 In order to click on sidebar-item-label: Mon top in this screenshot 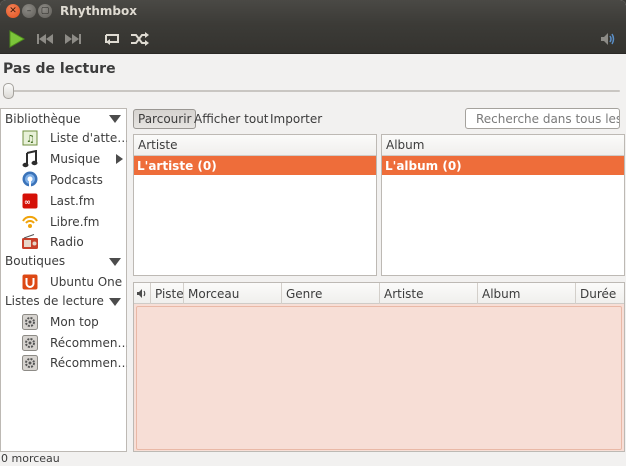, I will do `click(74, 322)`.